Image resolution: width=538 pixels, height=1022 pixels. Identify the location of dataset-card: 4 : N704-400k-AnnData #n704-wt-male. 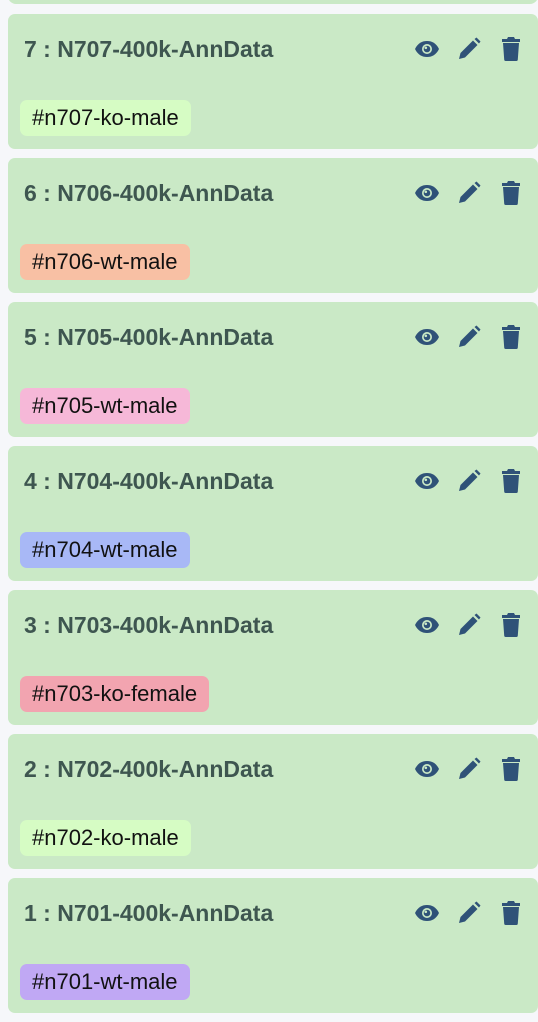
(273, 513).